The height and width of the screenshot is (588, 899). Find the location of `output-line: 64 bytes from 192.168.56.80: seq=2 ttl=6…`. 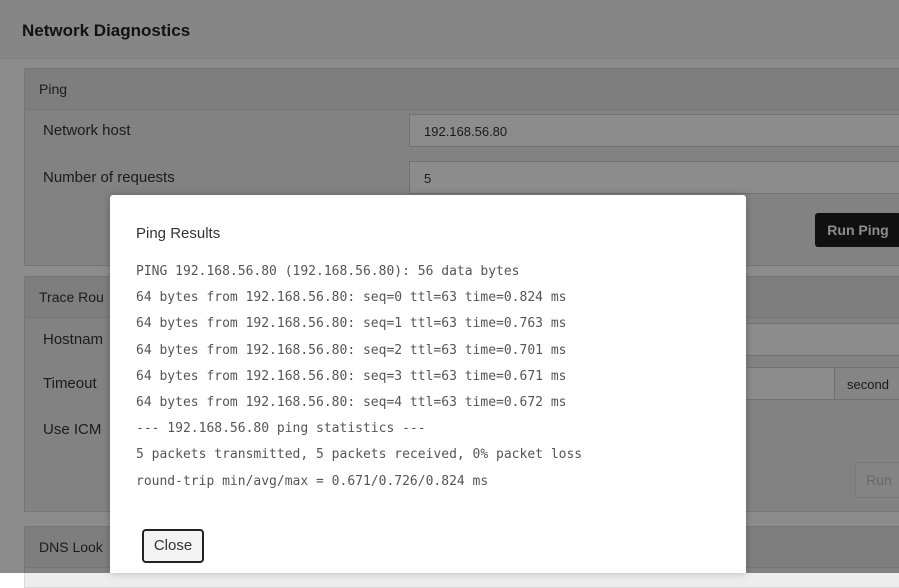

output-line: 64 bytes from 192.168.56.80: seq=2 ttl=6… is located at coordinates (351, 350).